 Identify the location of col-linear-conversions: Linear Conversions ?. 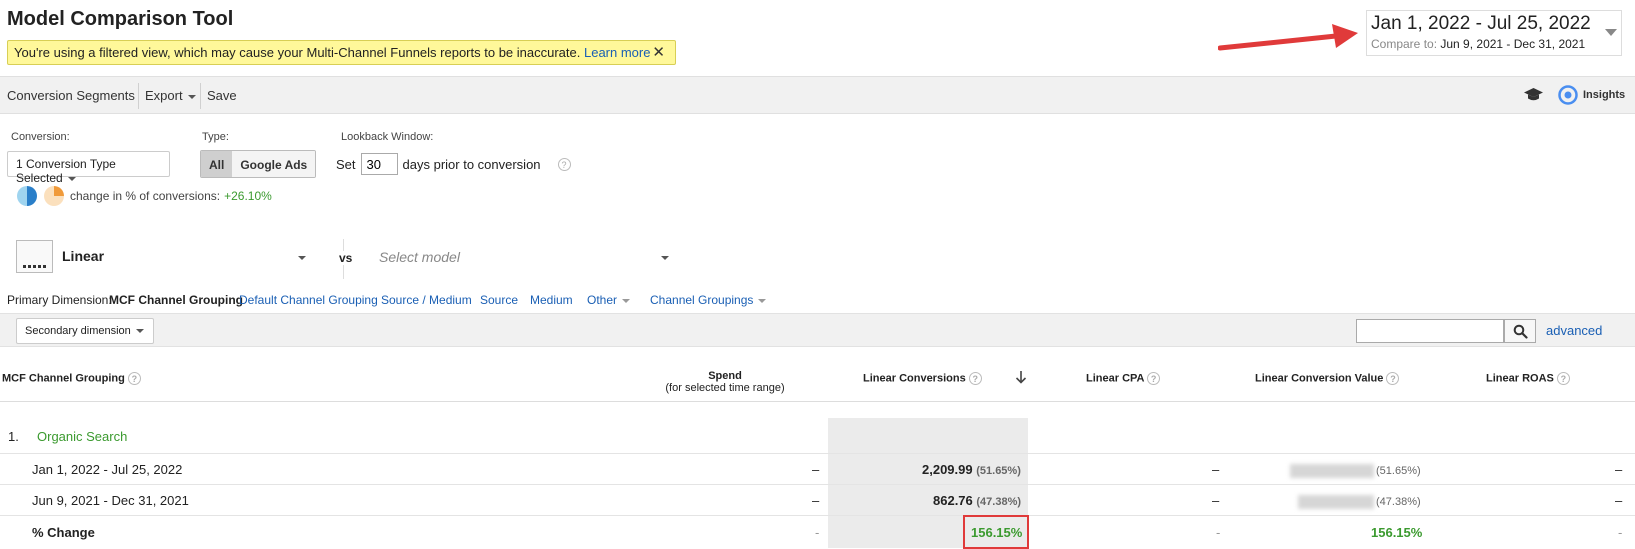
(922, 378).